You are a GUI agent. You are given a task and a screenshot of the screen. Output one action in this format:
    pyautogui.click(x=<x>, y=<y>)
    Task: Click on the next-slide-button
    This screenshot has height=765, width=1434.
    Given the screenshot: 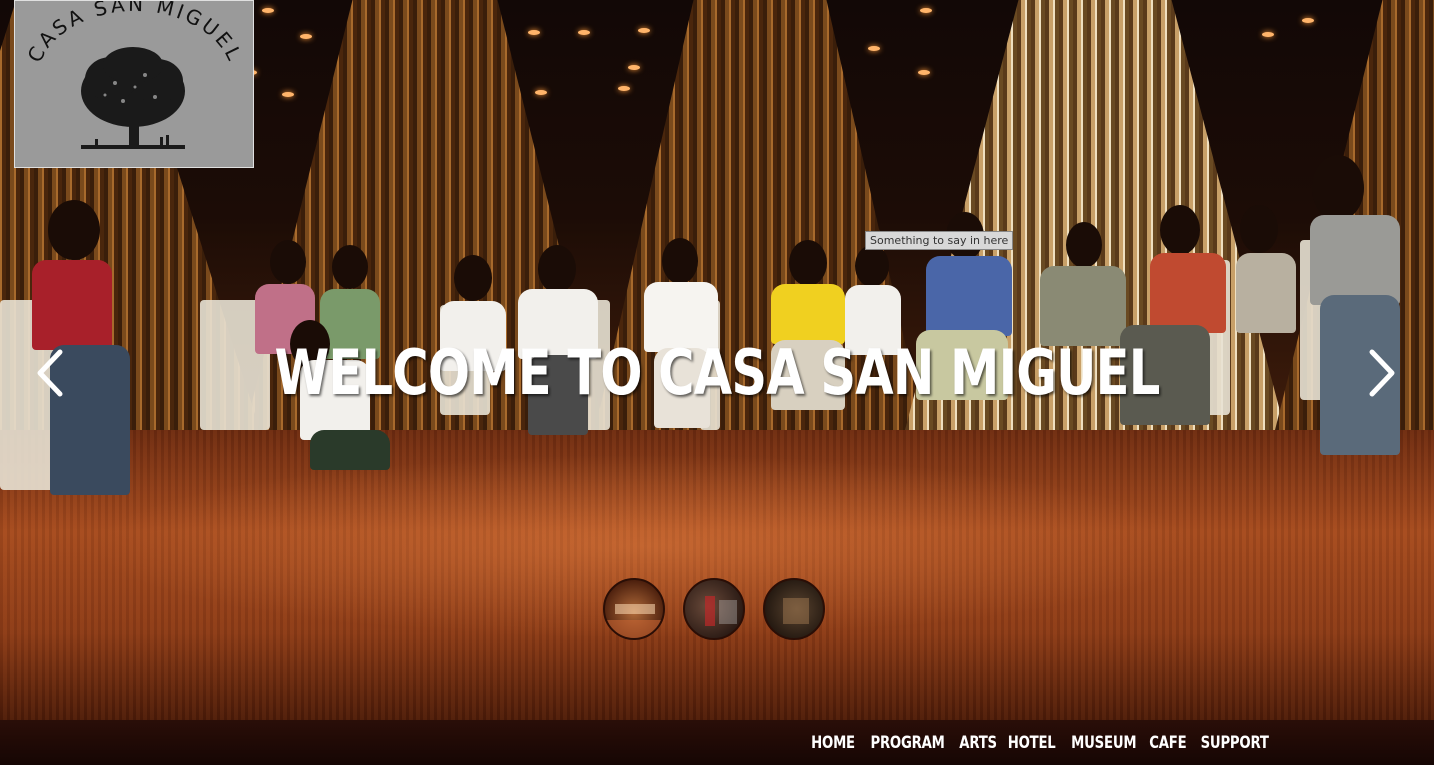 What is the action you would take?
    pyautogui.click(x=1382, y=373)
    